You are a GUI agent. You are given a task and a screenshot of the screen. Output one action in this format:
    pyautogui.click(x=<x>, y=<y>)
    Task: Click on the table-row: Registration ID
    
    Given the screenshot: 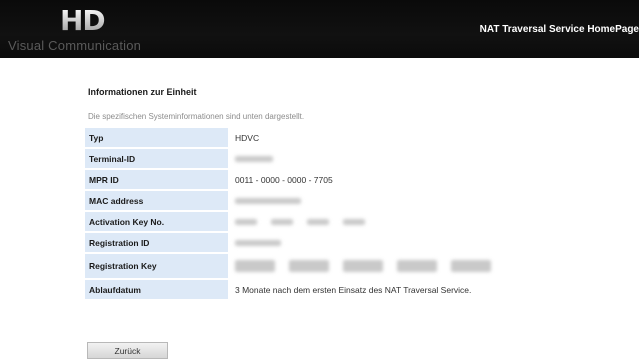 What is the action you would take?
    pyautogui.click(x=300, y=242)
    